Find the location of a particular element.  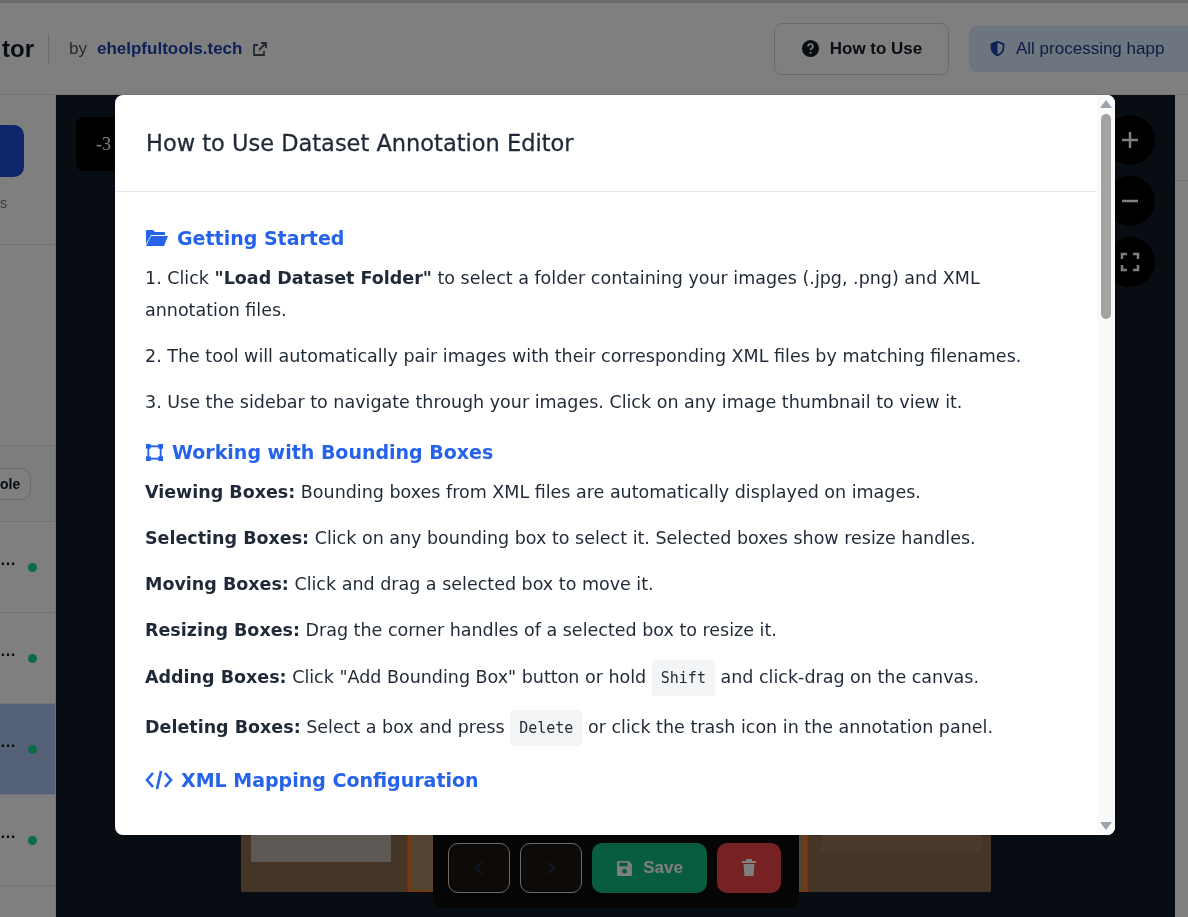

shield-icon is located at coordinates (997, 48).